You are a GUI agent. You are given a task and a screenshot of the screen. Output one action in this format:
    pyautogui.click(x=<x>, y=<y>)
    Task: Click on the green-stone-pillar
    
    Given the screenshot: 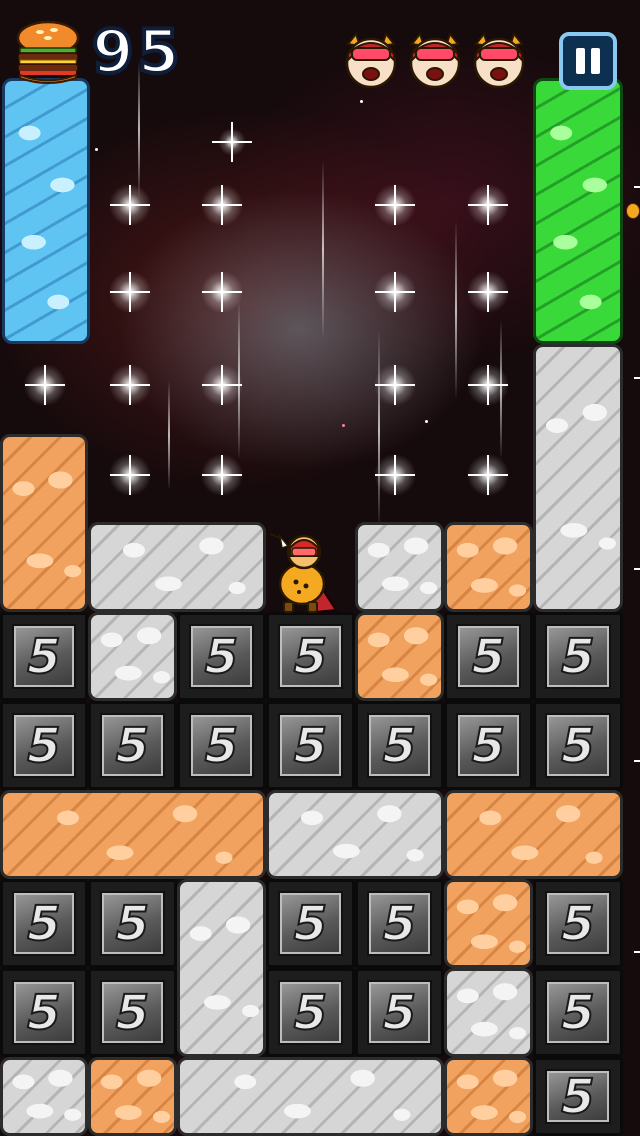 What is the action you would take?
    pyautogui.click(x=578, y=211)
    